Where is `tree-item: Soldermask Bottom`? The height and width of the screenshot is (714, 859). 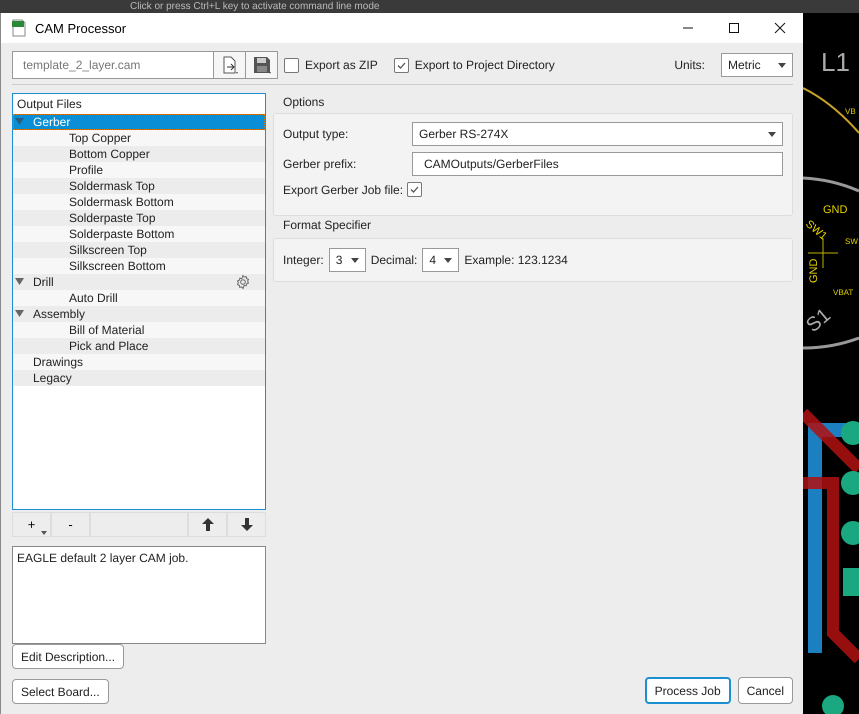 tree-item: Soldermask Bottom is located at coordinates (139, 202).